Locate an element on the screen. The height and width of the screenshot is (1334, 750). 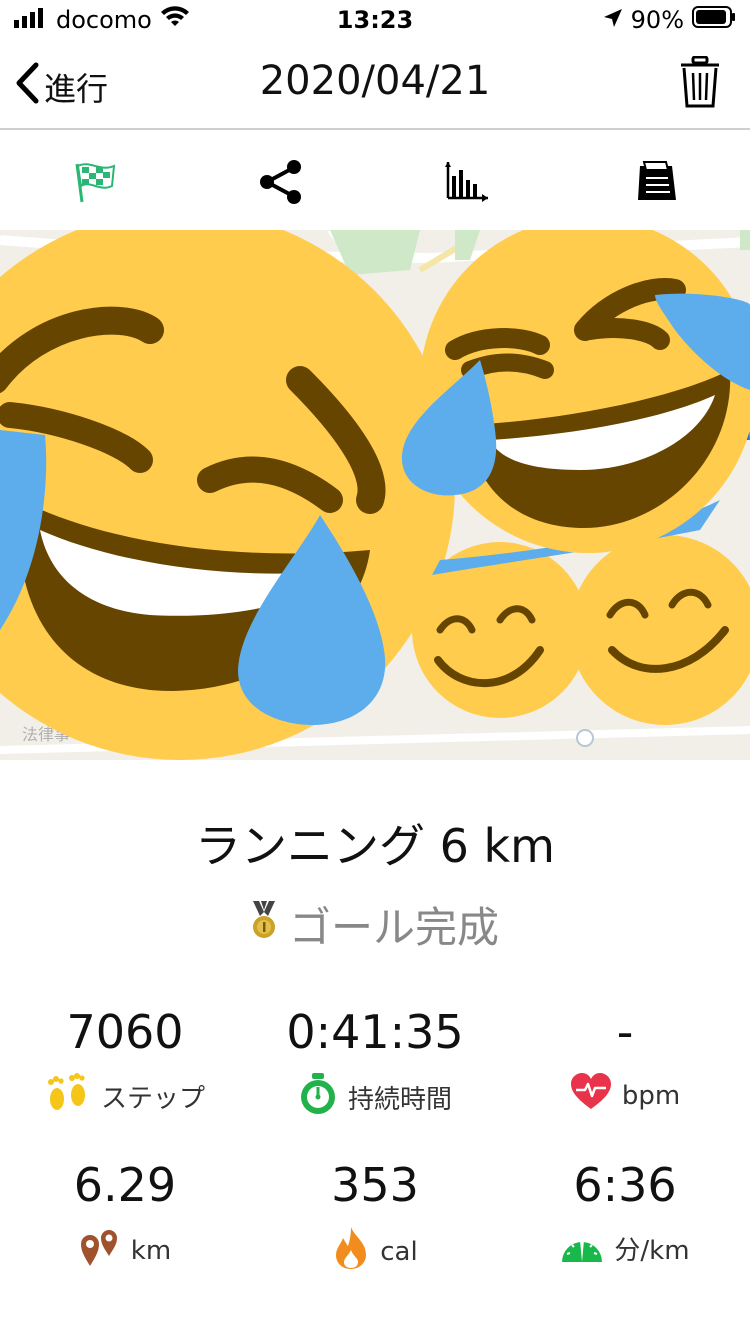
steps-value: 7060 is located at coordinates (125, 1032).